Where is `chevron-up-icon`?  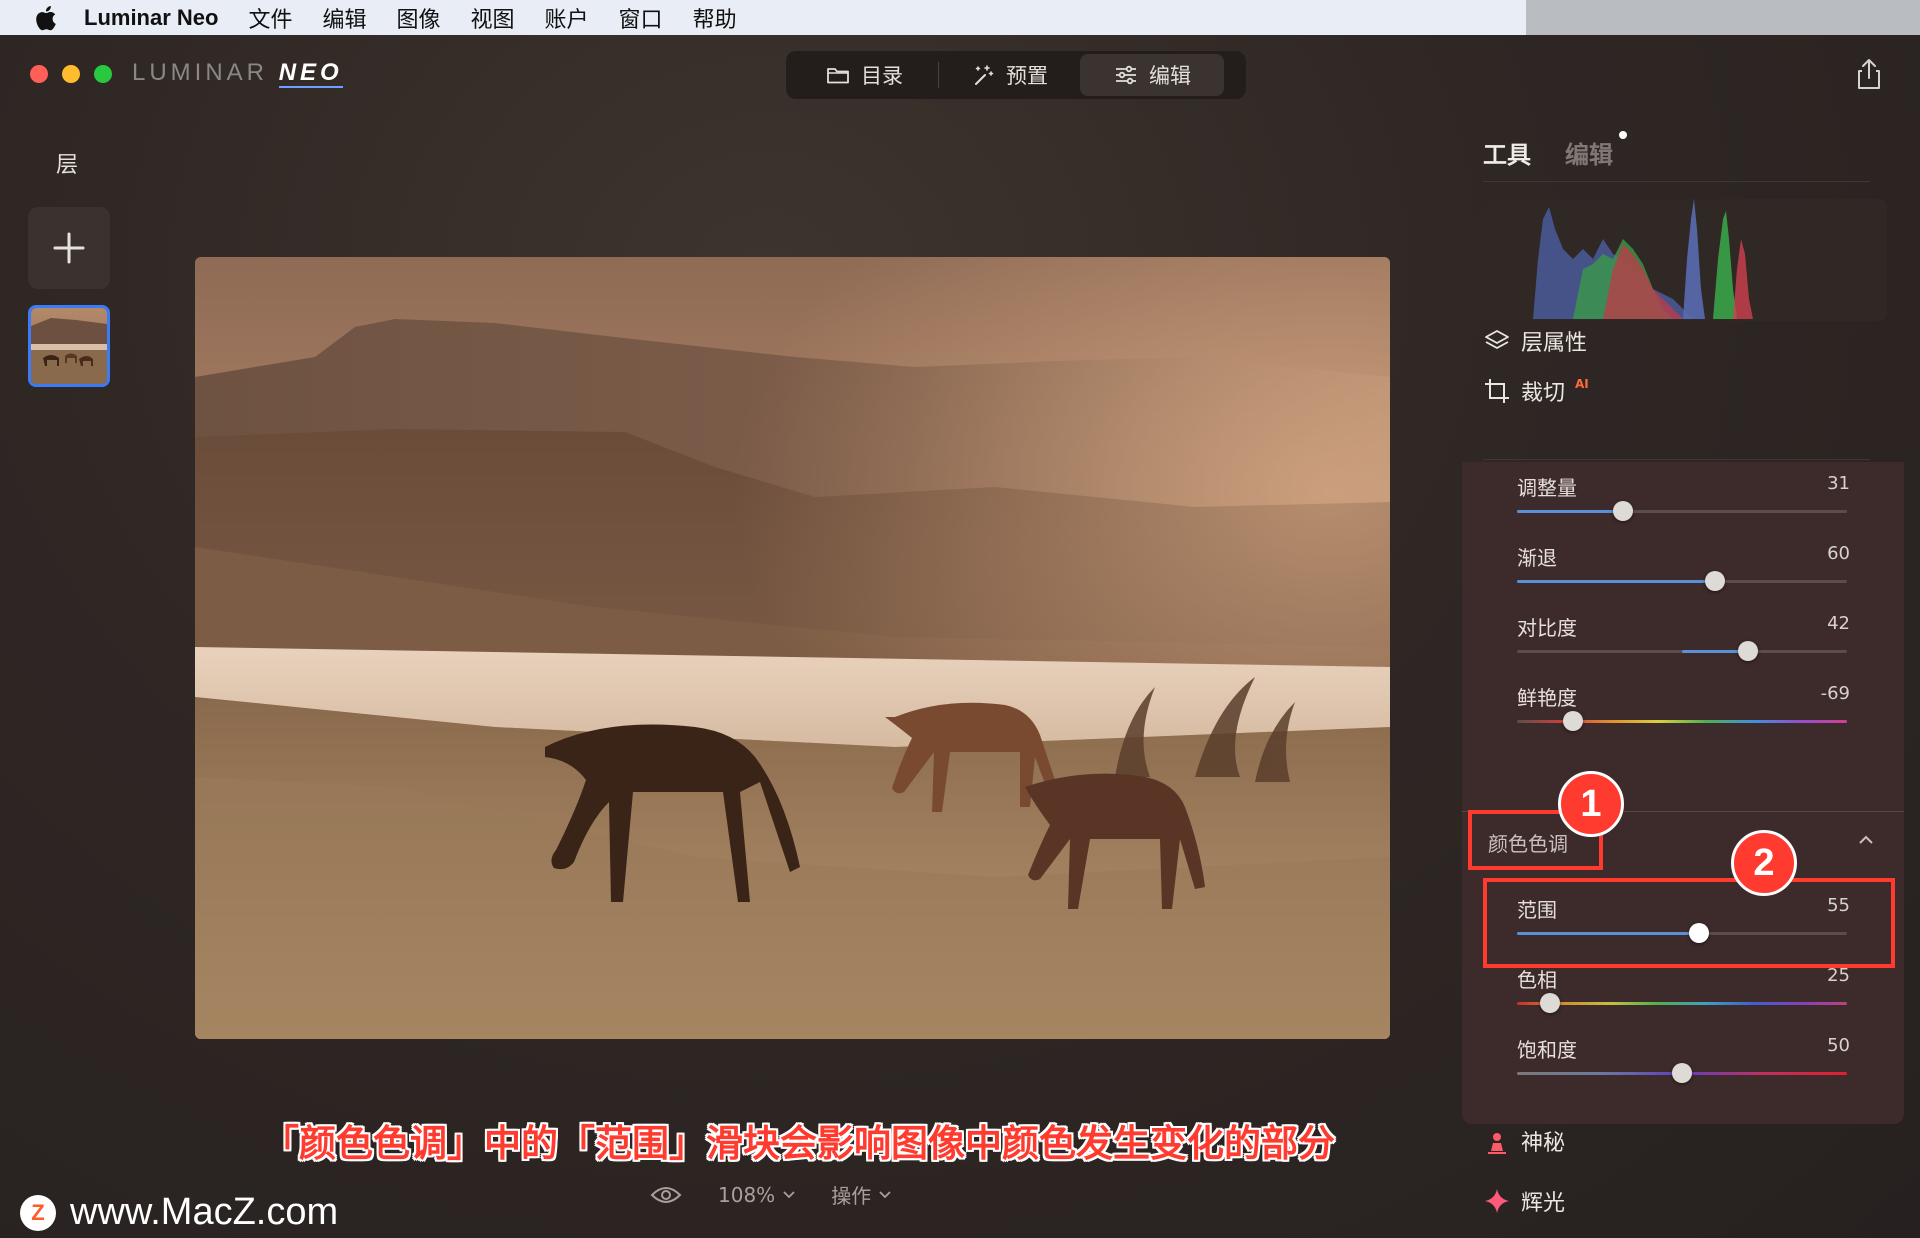 chevron-up-icon is located at coordinates (1866, 840).